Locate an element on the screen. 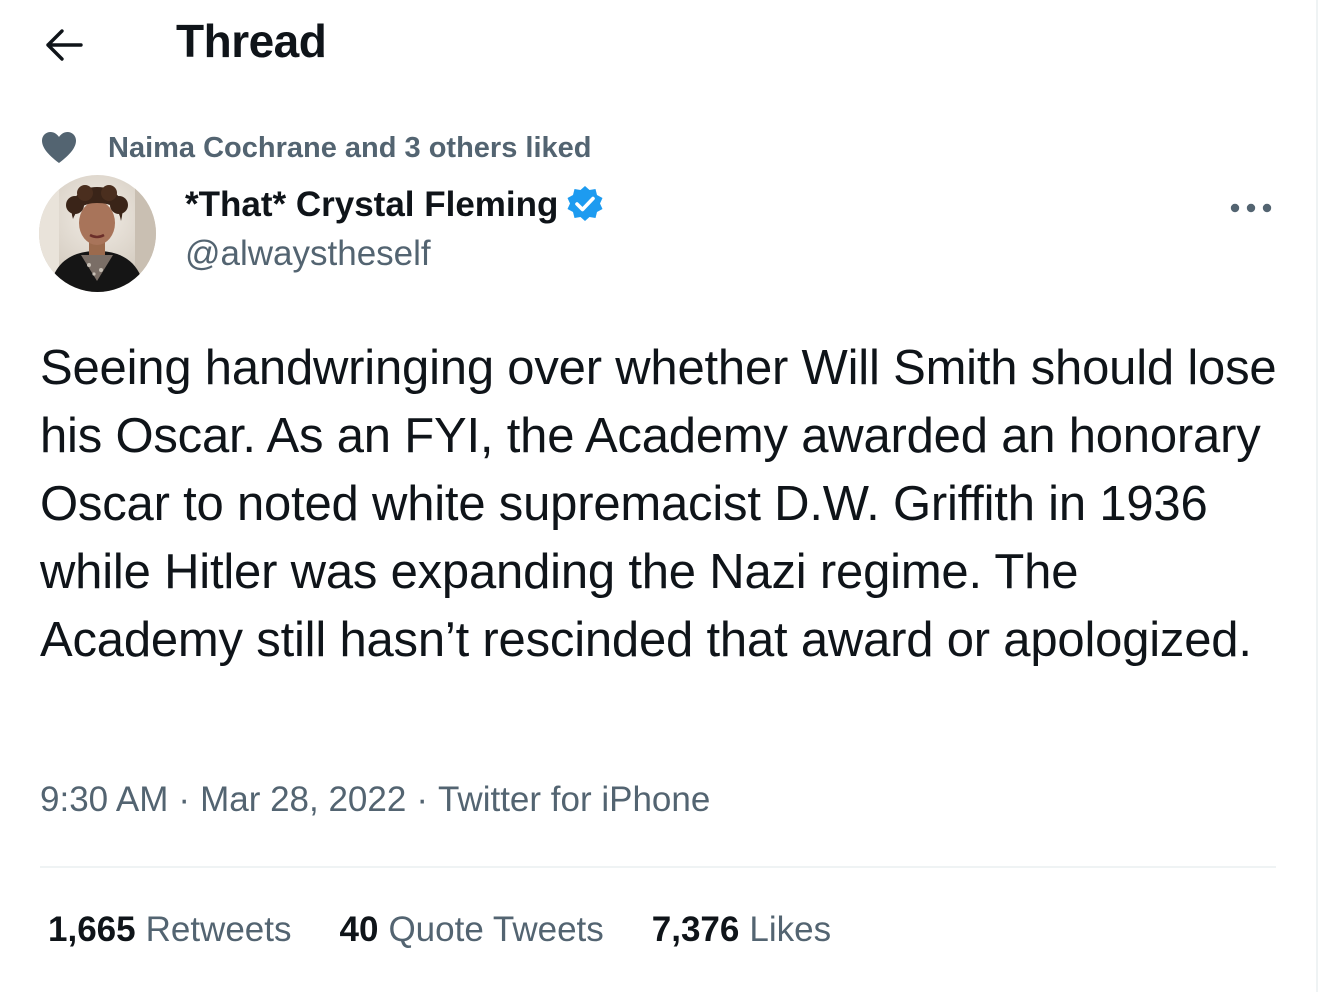 The image size is (1334, 992). divider is located at coordinates (658, 867).